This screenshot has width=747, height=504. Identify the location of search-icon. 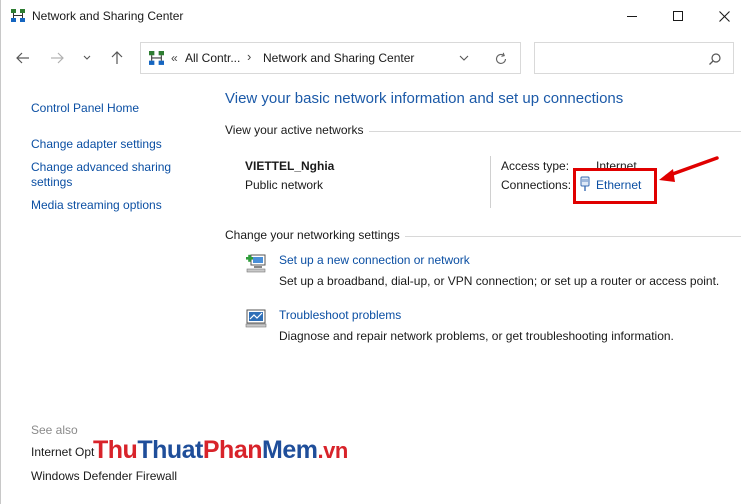
(715, 59).